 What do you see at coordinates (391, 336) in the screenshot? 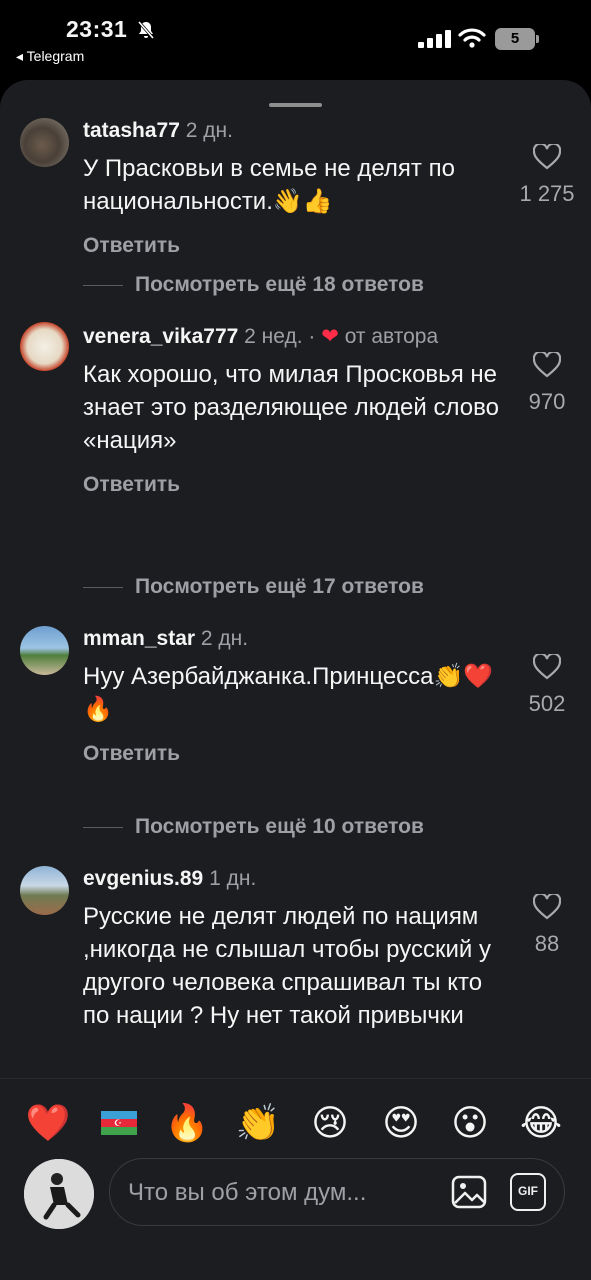
I see `liked-by-author-label: от автора` at bounding box center [391, 336].